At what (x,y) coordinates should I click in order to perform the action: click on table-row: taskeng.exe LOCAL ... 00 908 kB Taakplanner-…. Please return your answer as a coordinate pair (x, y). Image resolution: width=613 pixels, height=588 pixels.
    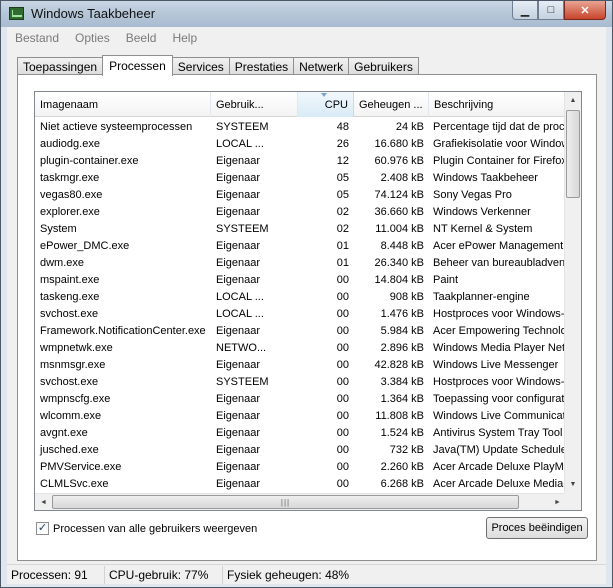
    Looking at the image, I should click on (302, 297).